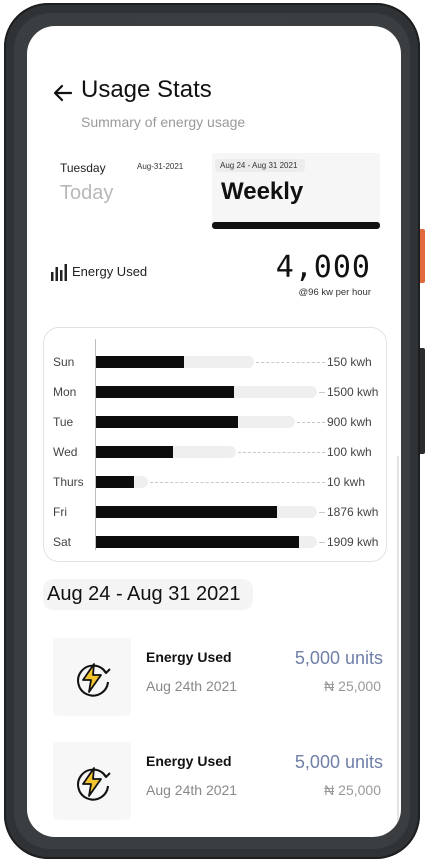  I want to click on period-label: Aug 24 - Aug 31 2021, so click(148, 594).